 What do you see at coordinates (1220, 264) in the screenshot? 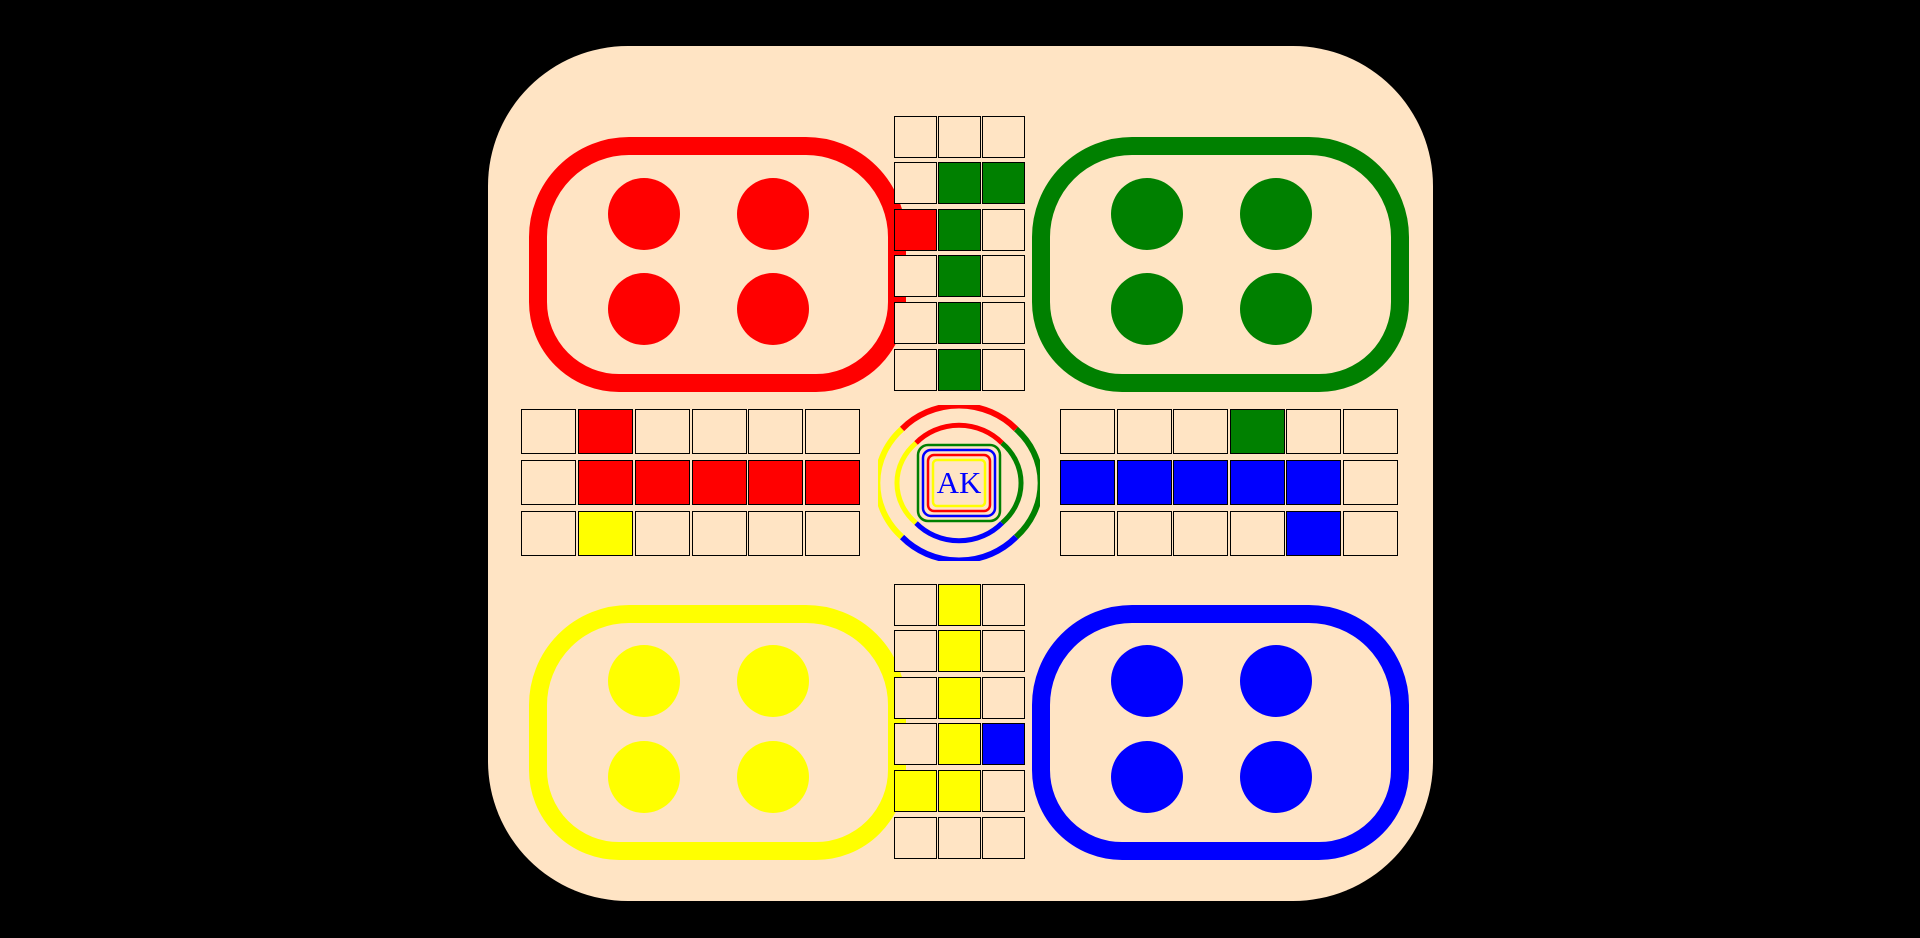
I see `green-yard` at bounding box center [1220, 264].